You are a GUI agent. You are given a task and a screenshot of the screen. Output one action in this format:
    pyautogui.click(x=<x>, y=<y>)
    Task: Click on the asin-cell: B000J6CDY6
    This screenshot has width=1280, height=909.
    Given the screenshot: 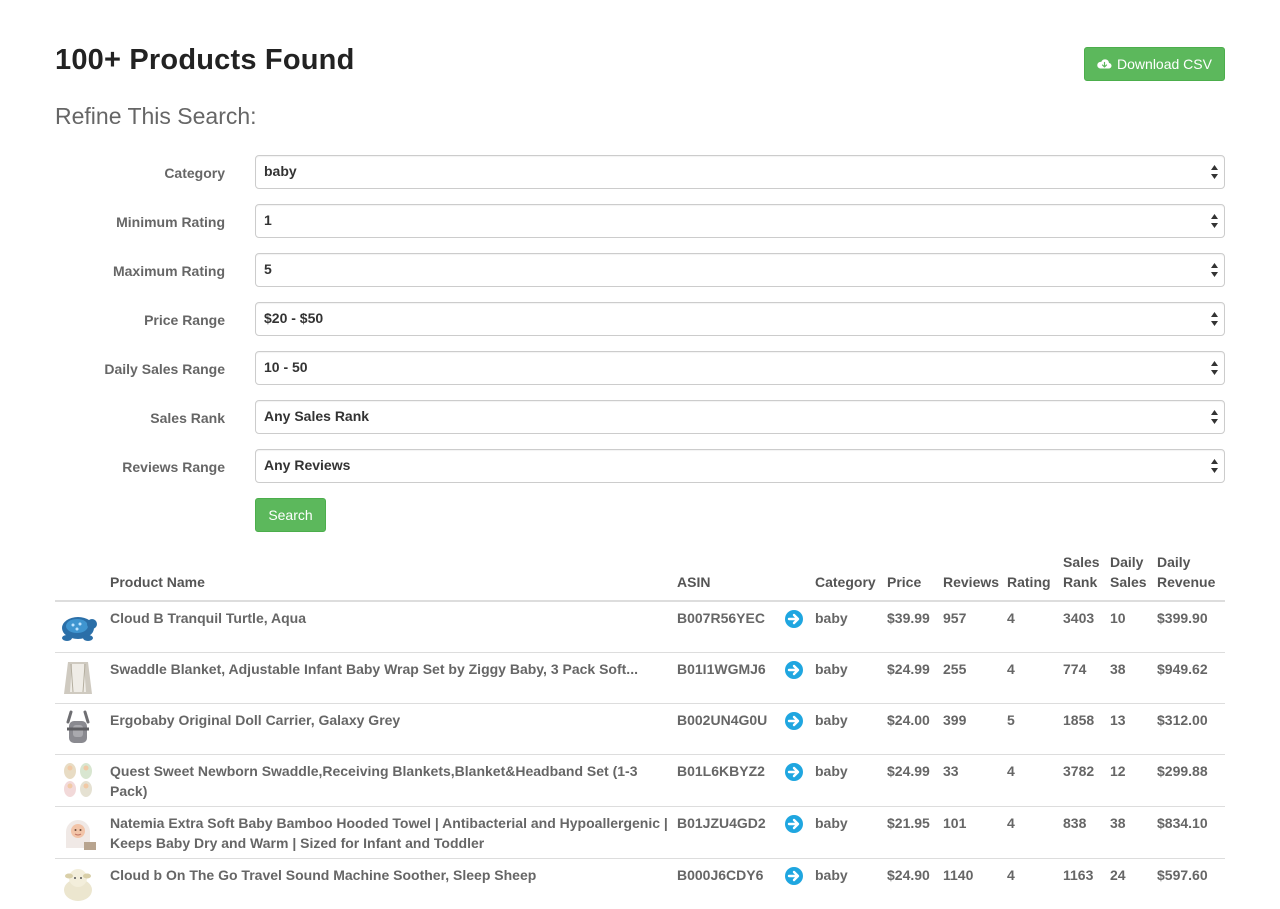 What is the action you would take?
    pyautogui.click(x=731, y=884)
    